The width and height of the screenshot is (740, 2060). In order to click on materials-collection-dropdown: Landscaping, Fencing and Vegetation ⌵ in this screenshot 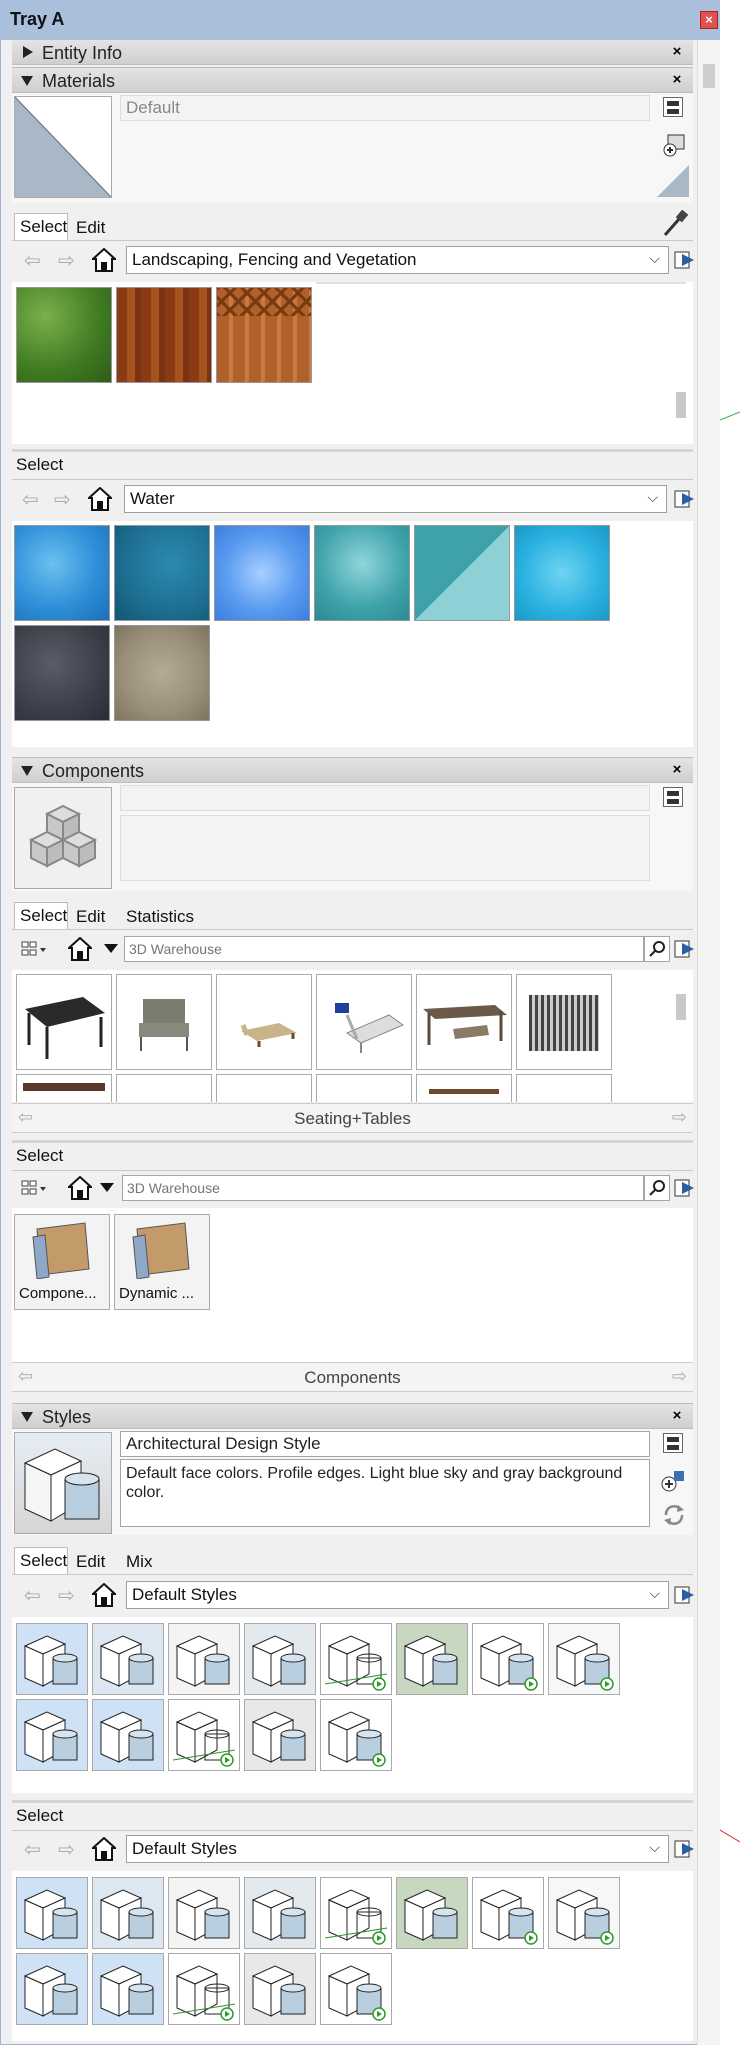, I will do `click(397, 260)`.